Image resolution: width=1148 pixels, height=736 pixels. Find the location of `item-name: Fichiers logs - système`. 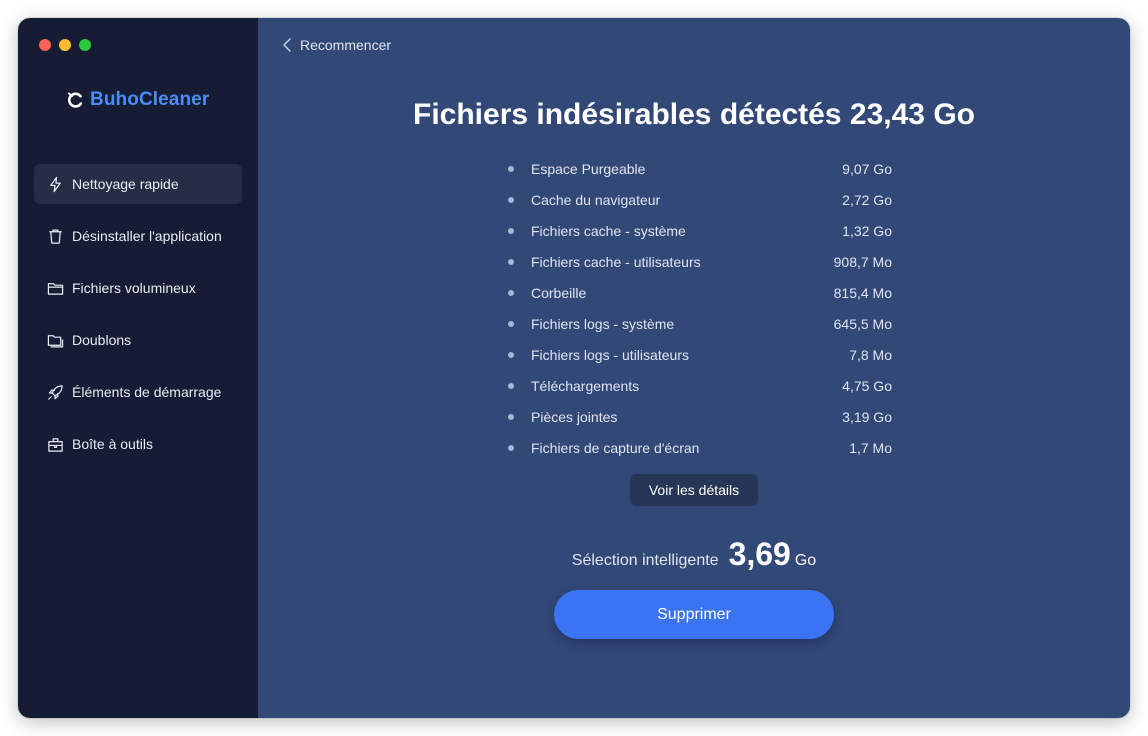

item-name: Fichiers logs - système is located at coordinates (603, 323).